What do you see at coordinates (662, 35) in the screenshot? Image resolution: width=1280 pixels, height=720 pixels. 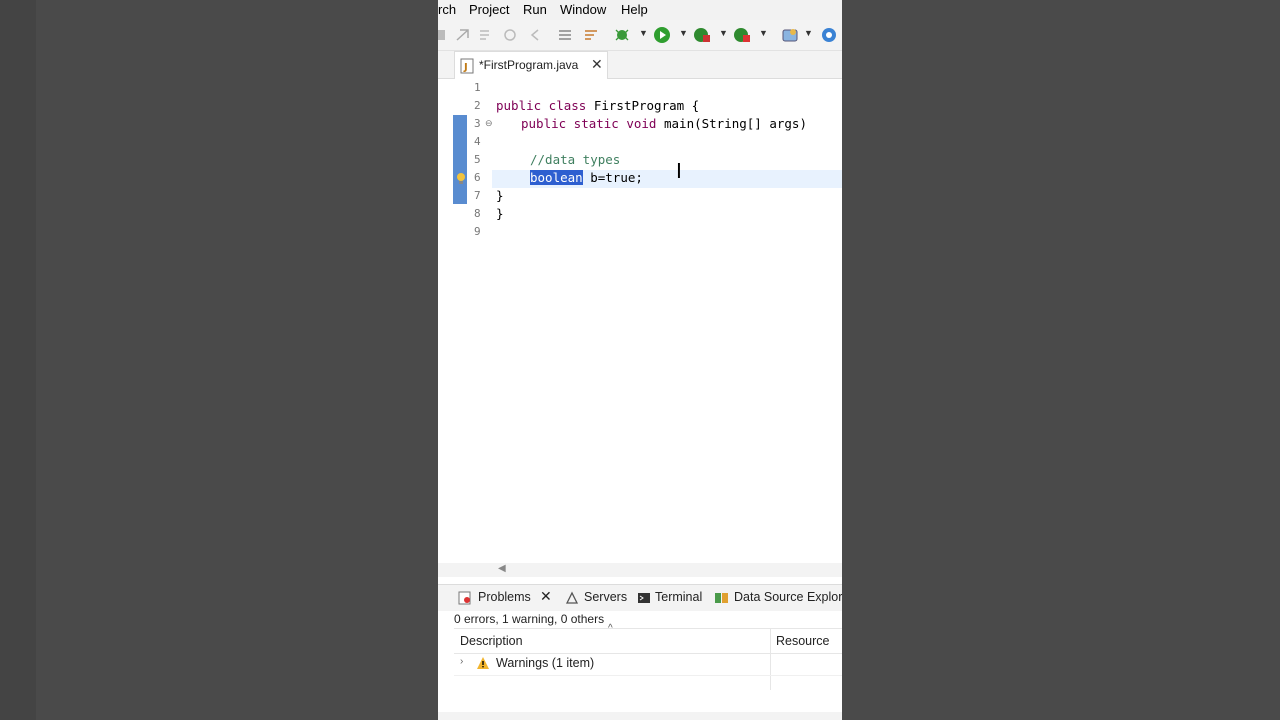 I see `run-icon` at bounding box center [662, 35].